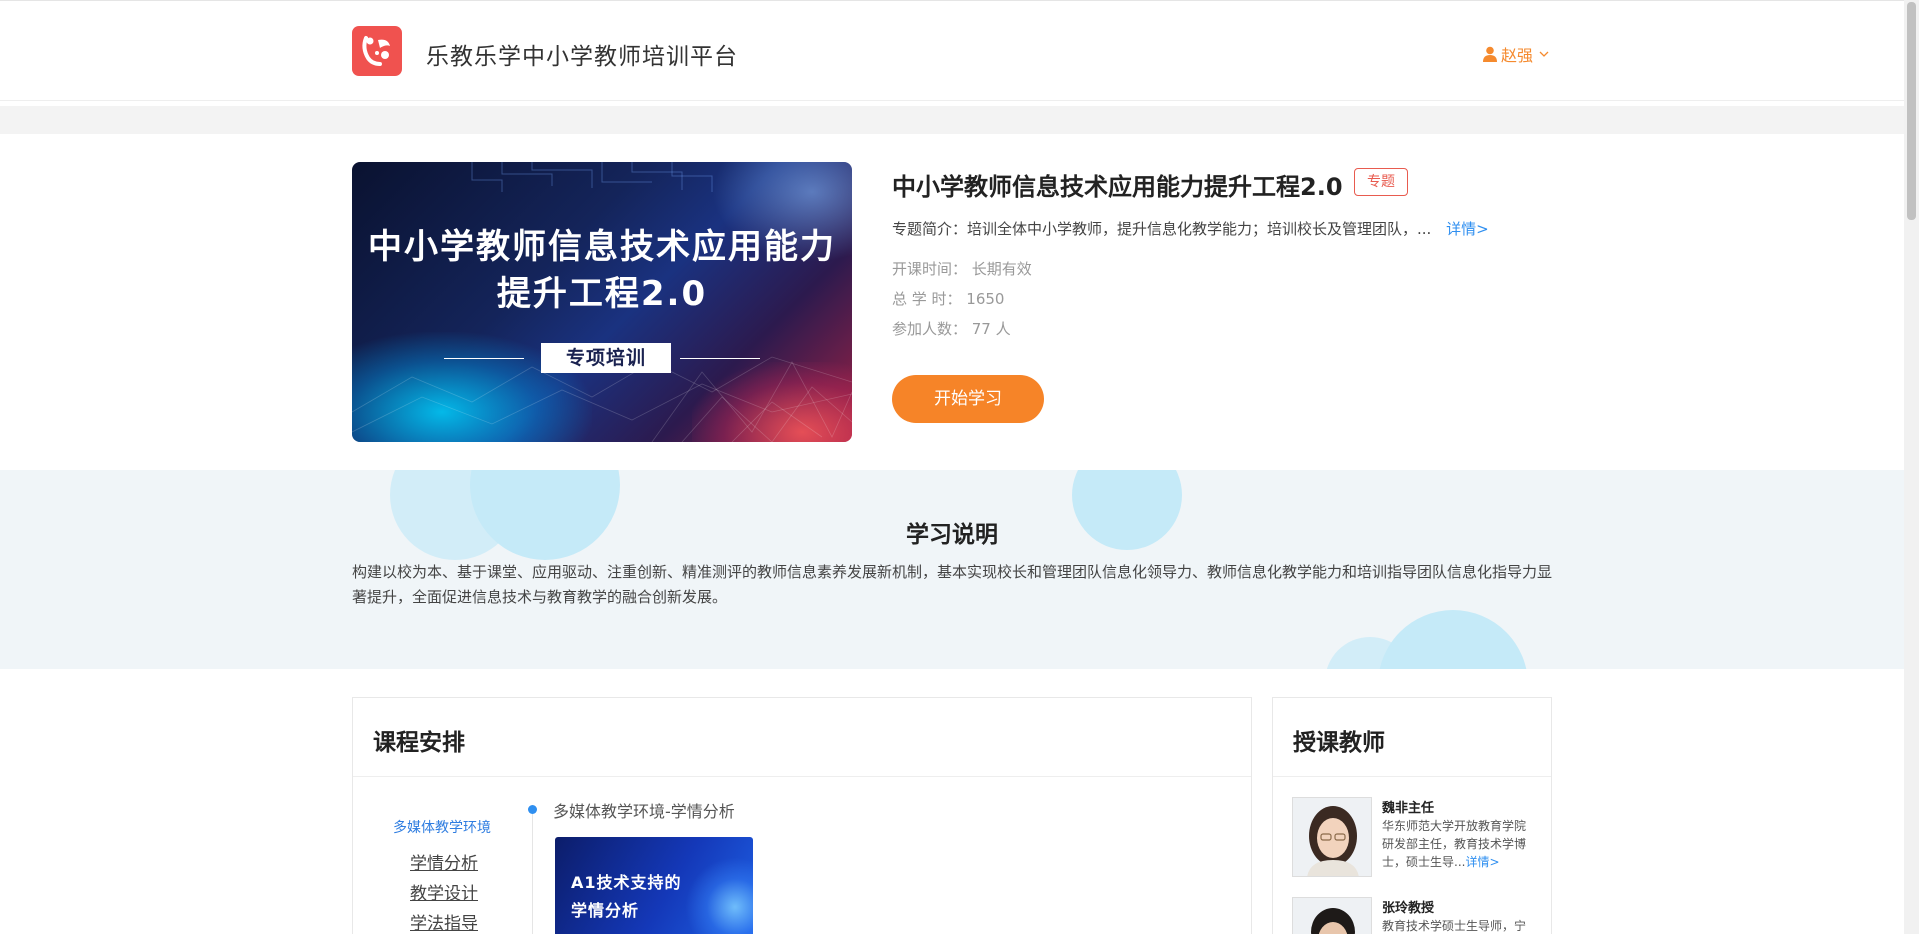 The height and width of the screenshot is (934, 1919). Describe the element at coordinates (1911, 467) in the screenshot. I see `page-scrollbar` at that location.